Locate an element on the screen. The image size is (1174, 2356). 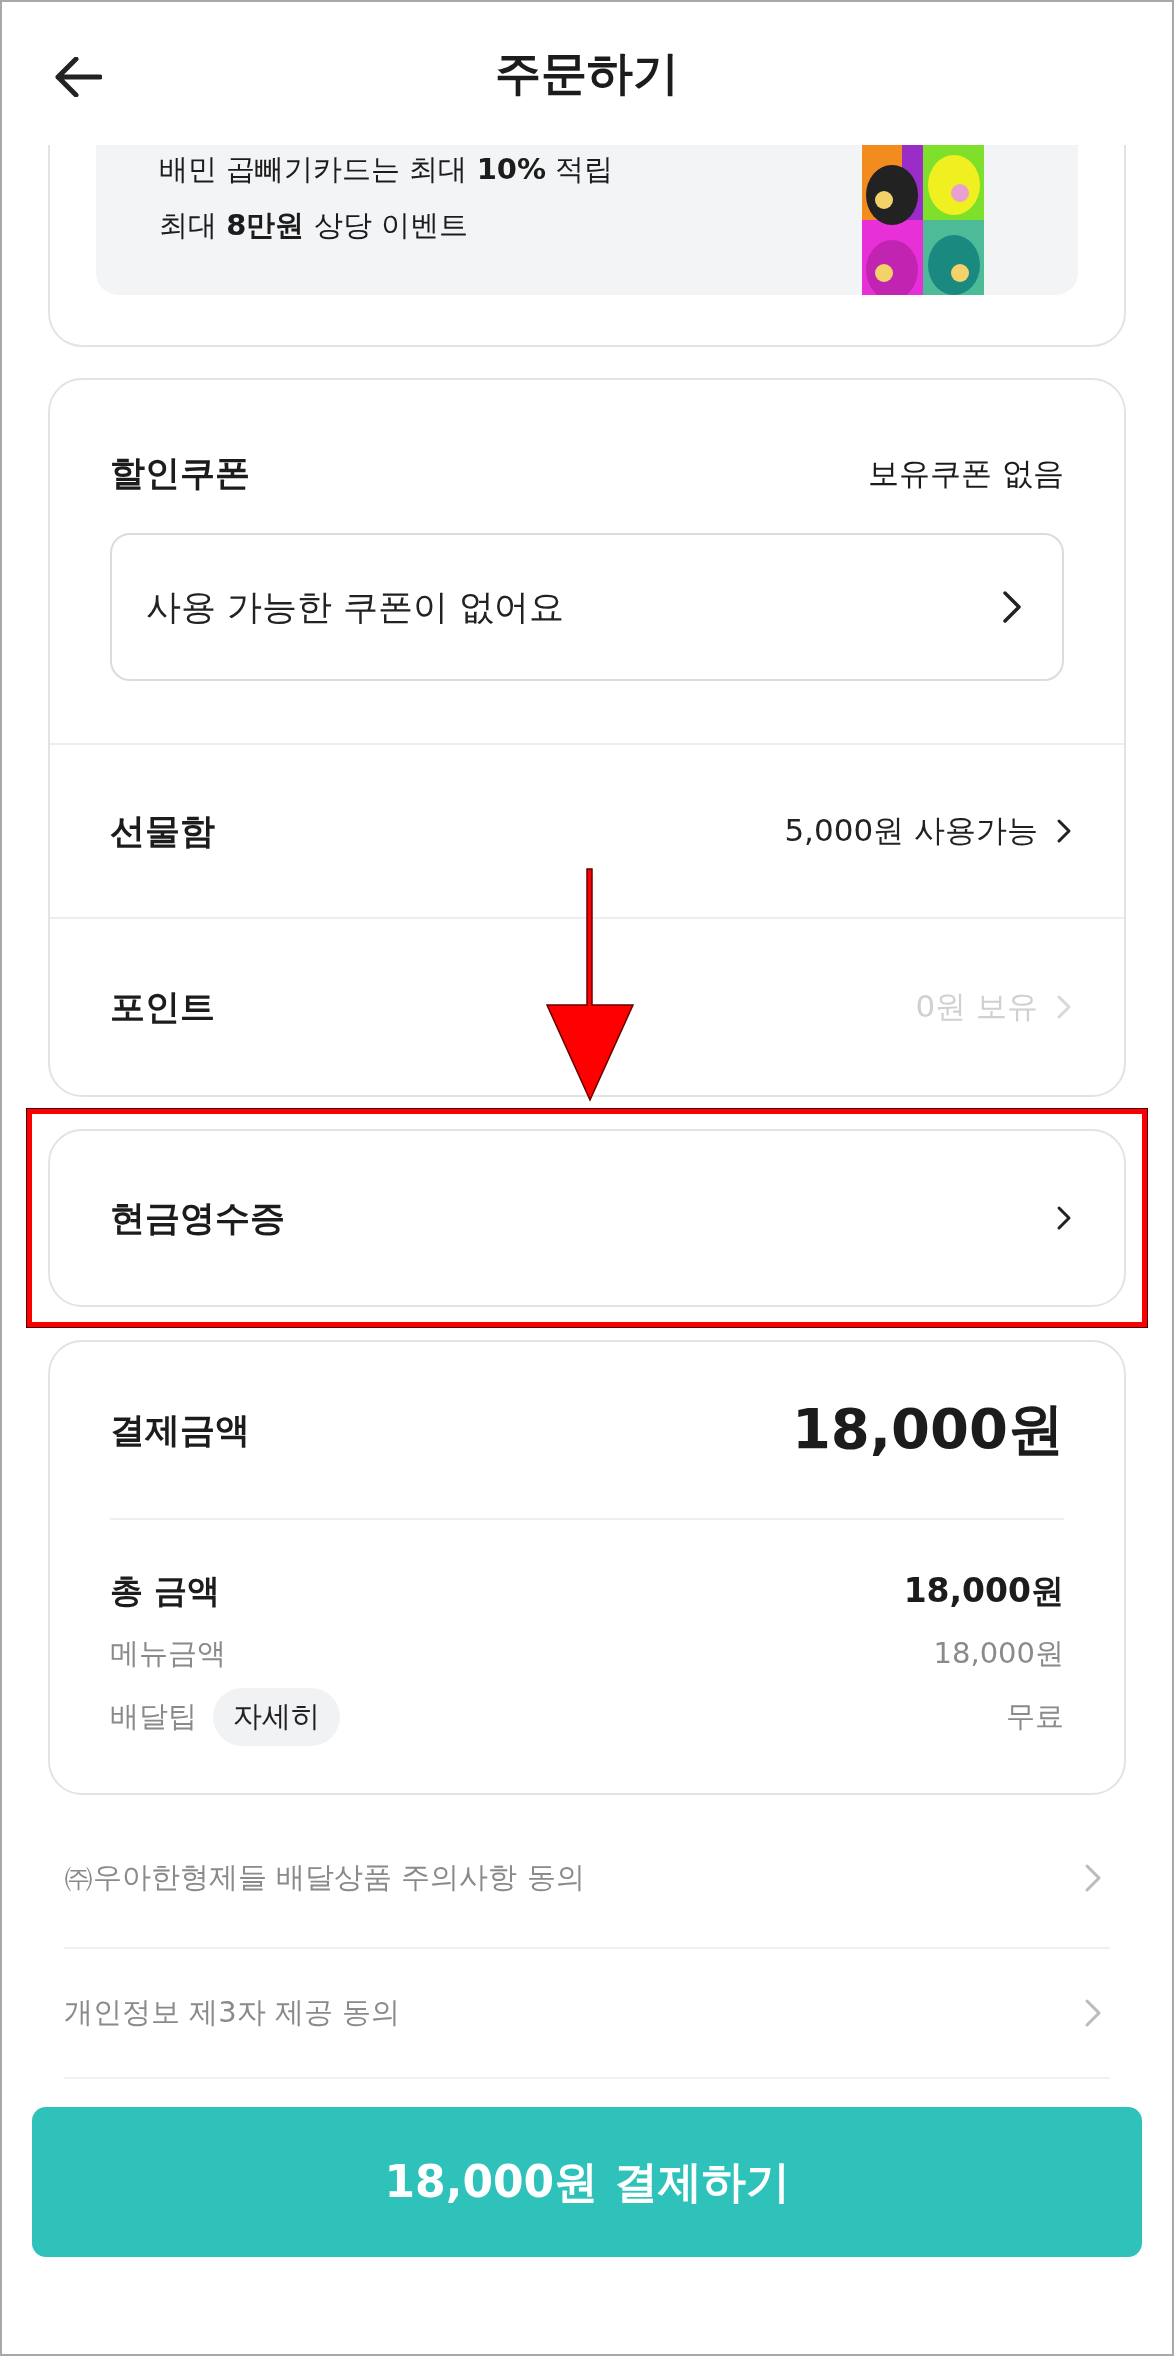
summary-value: 18,000원 is located at coordinates (983, 1591).